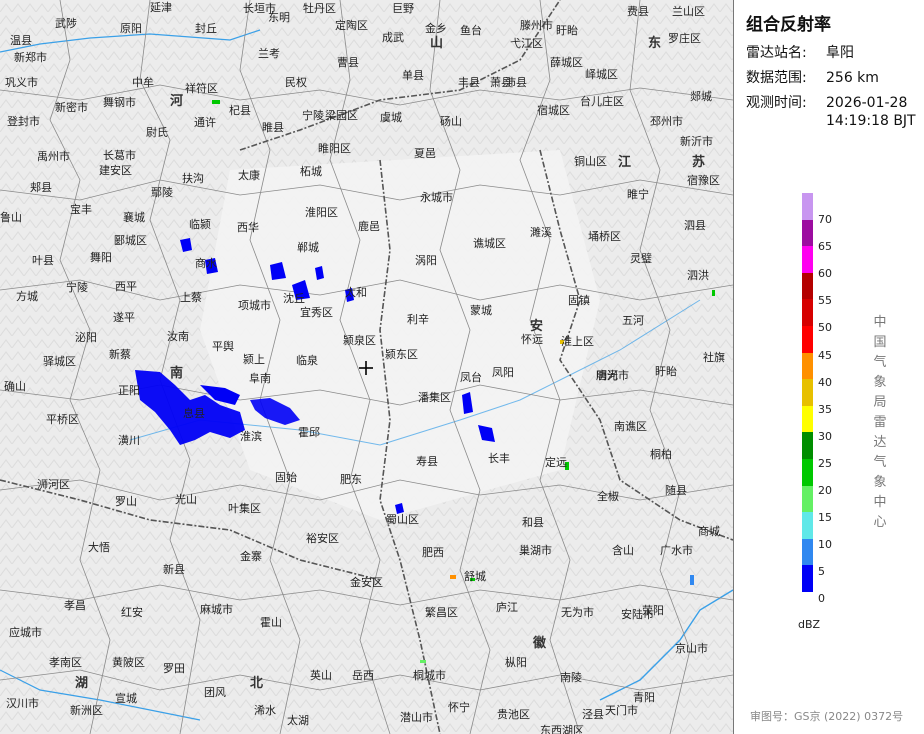 The width and height of the screenshot is (924, 734). Describe the element at coordinates (607, 375) in the screenshot. I see `place-label: 唐河` at that location.